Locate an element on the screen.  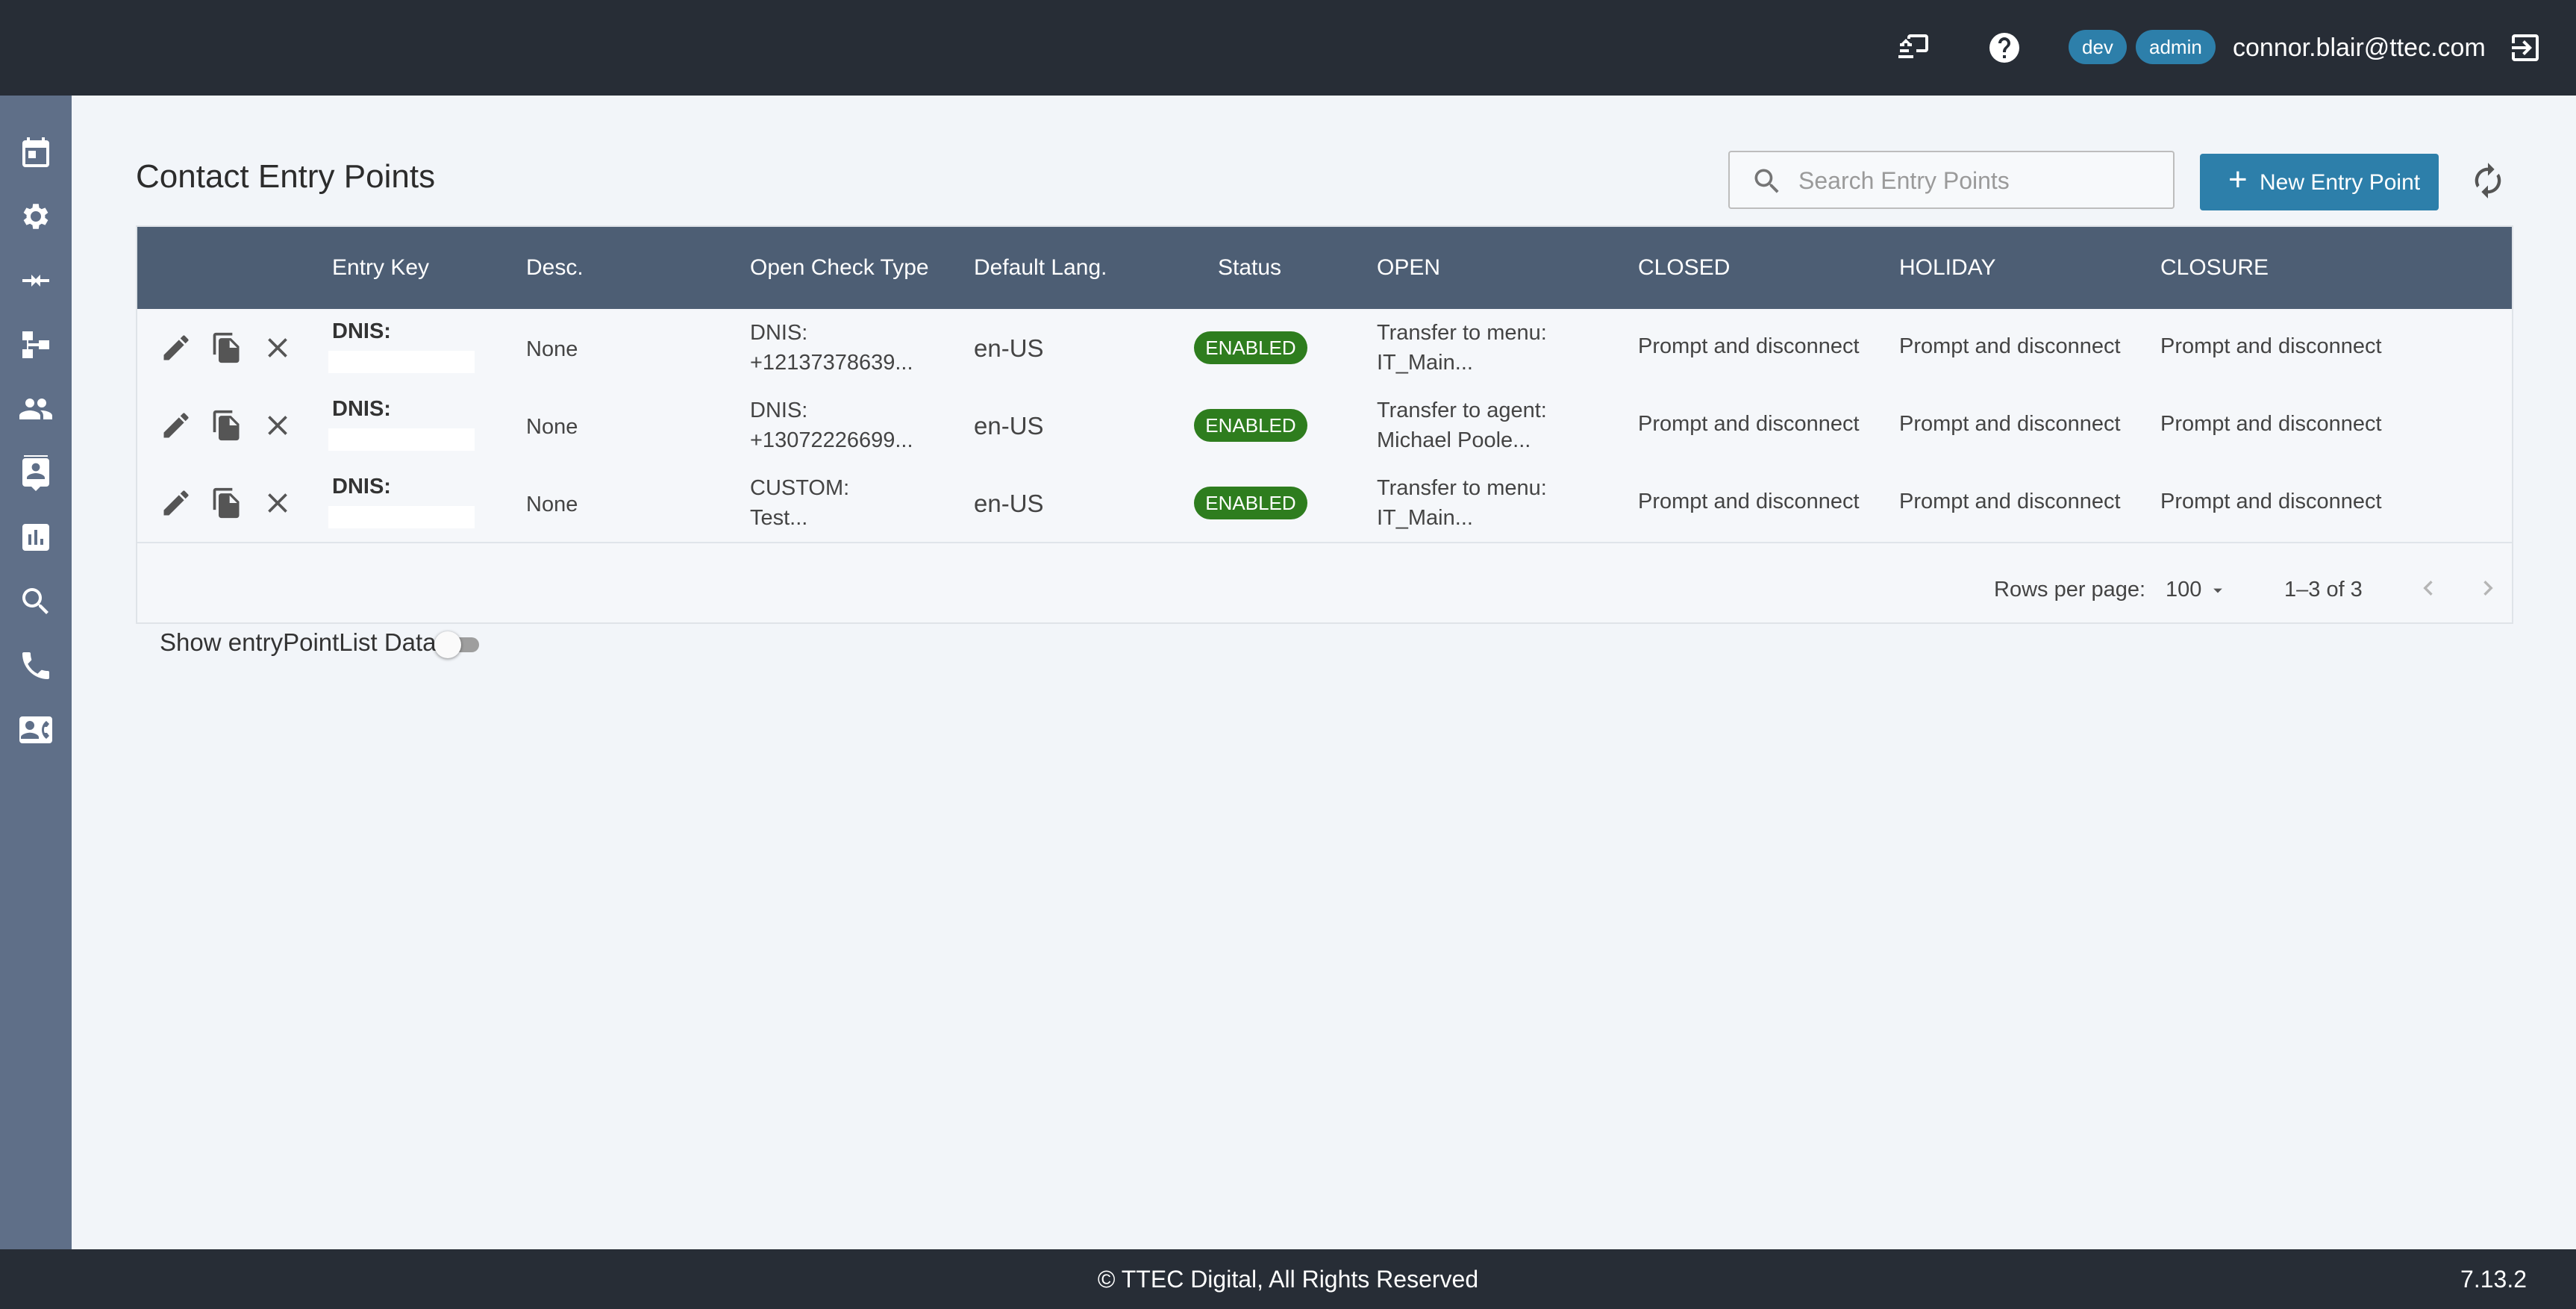
previous-page-icon is located at coordinates (2428, 591).